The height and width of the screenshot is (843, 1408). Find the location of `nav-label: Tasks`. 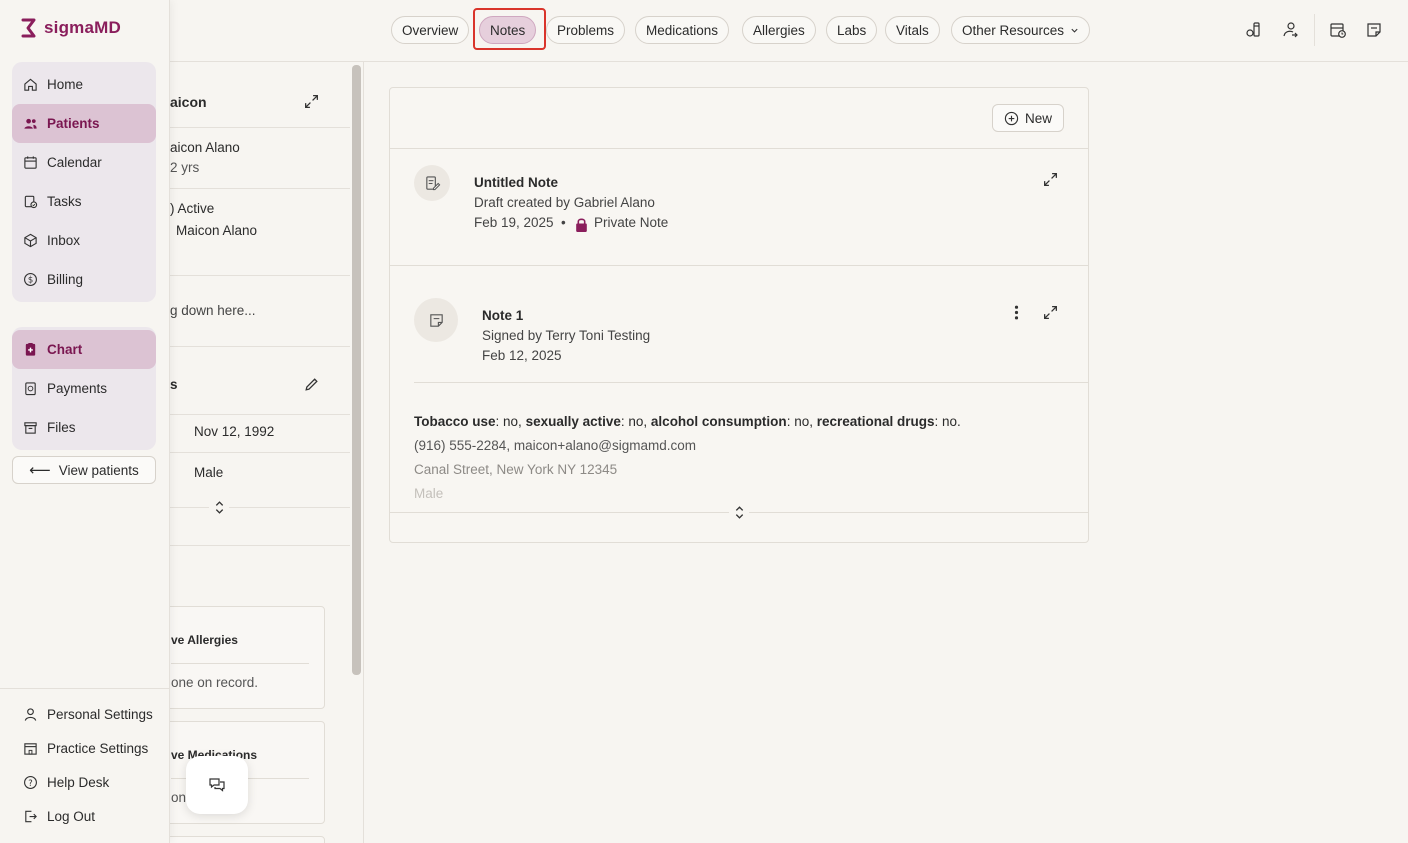

nav-label: Tasks is located at coordinates (64, 201).